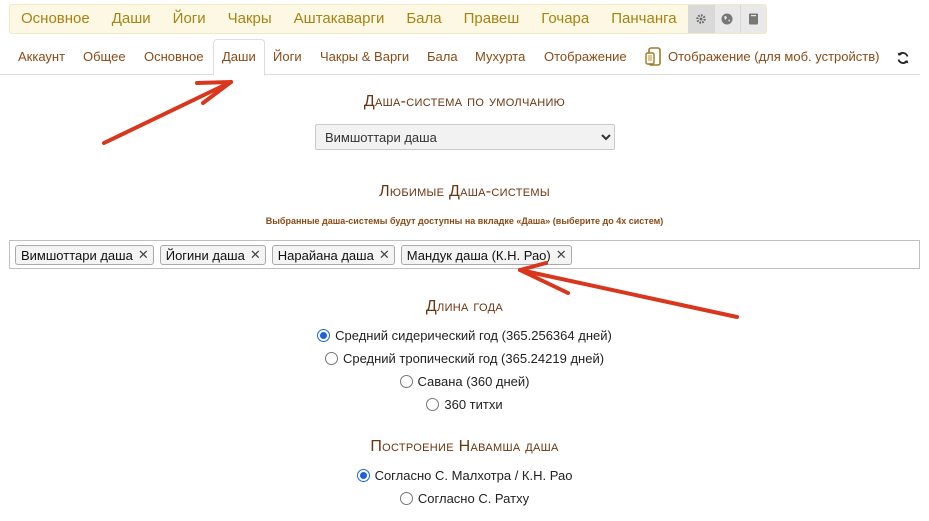 This screenshot has height=521, width=929. Describe the element at coordinates (339, 19) in the screenshot. I see `top-nav-item-ashtakavargi: Аштакаварги` at that location.